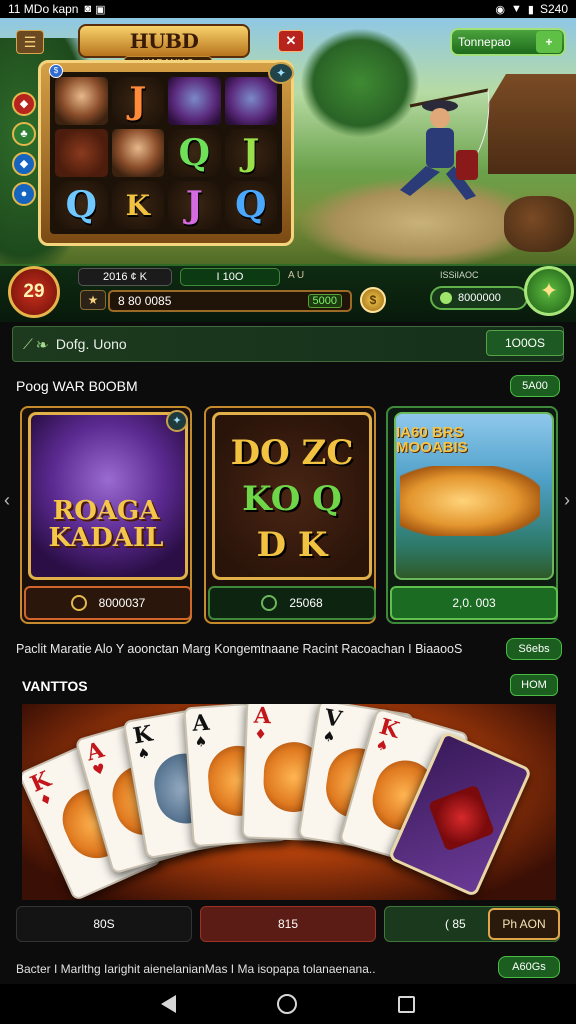 Image resolution: width=576 pixels, height=1024 pixels. Describe the element at coordinates (7, 500) in the screenshot. I see `scroll-left-icon: ‹` at that location.